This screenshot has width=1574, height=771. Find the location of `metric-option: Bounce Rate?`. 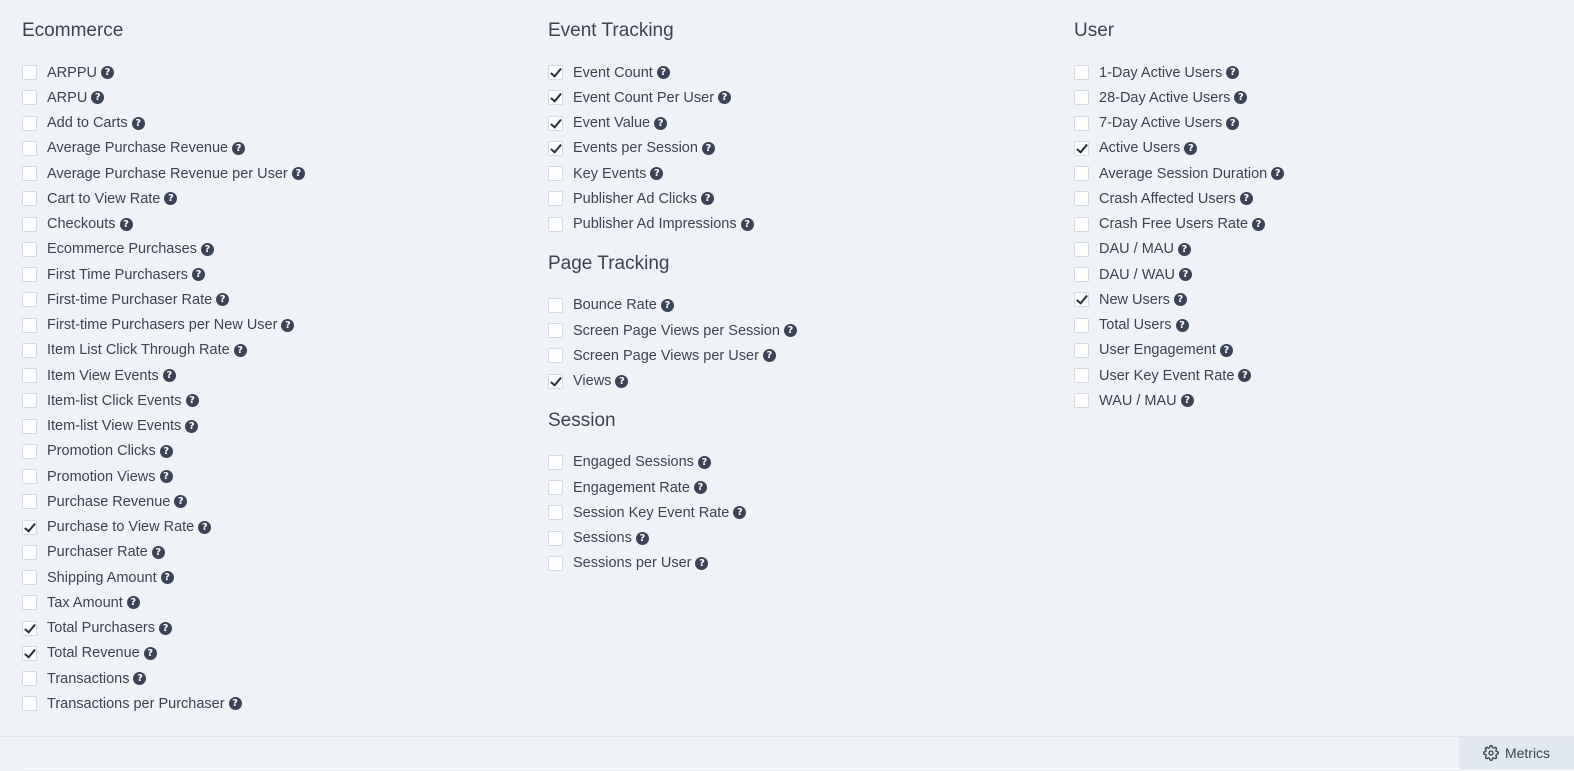

metric-option: Bounce Rate? is located at coordinates (798, 305).